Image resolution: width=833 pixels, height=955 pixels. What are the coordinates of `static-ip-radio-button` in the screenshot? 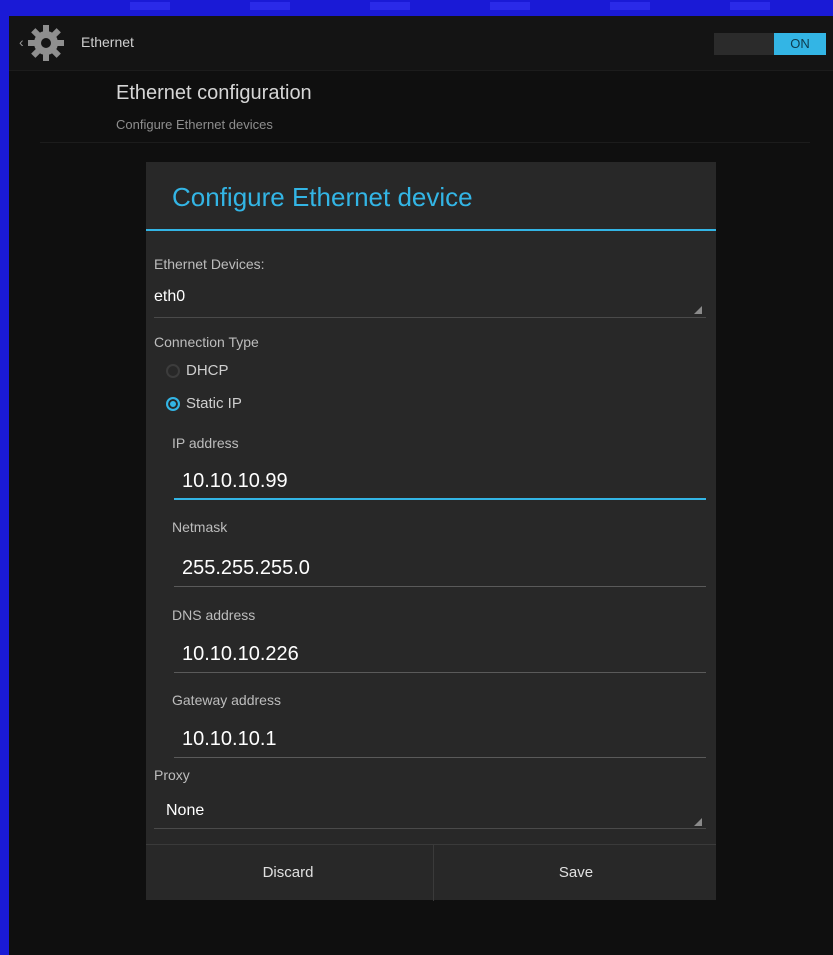 It's located at (173, 404).